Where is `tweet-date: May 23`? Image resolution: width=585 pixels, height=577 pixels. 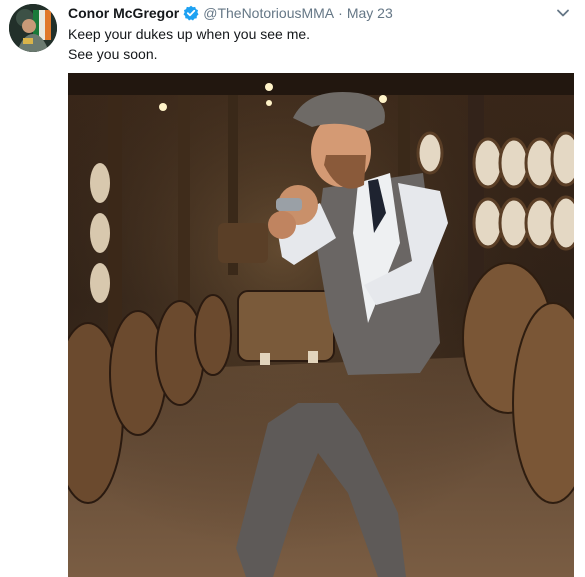 tweet-date: May 23 is located at coordinates (370, 13).